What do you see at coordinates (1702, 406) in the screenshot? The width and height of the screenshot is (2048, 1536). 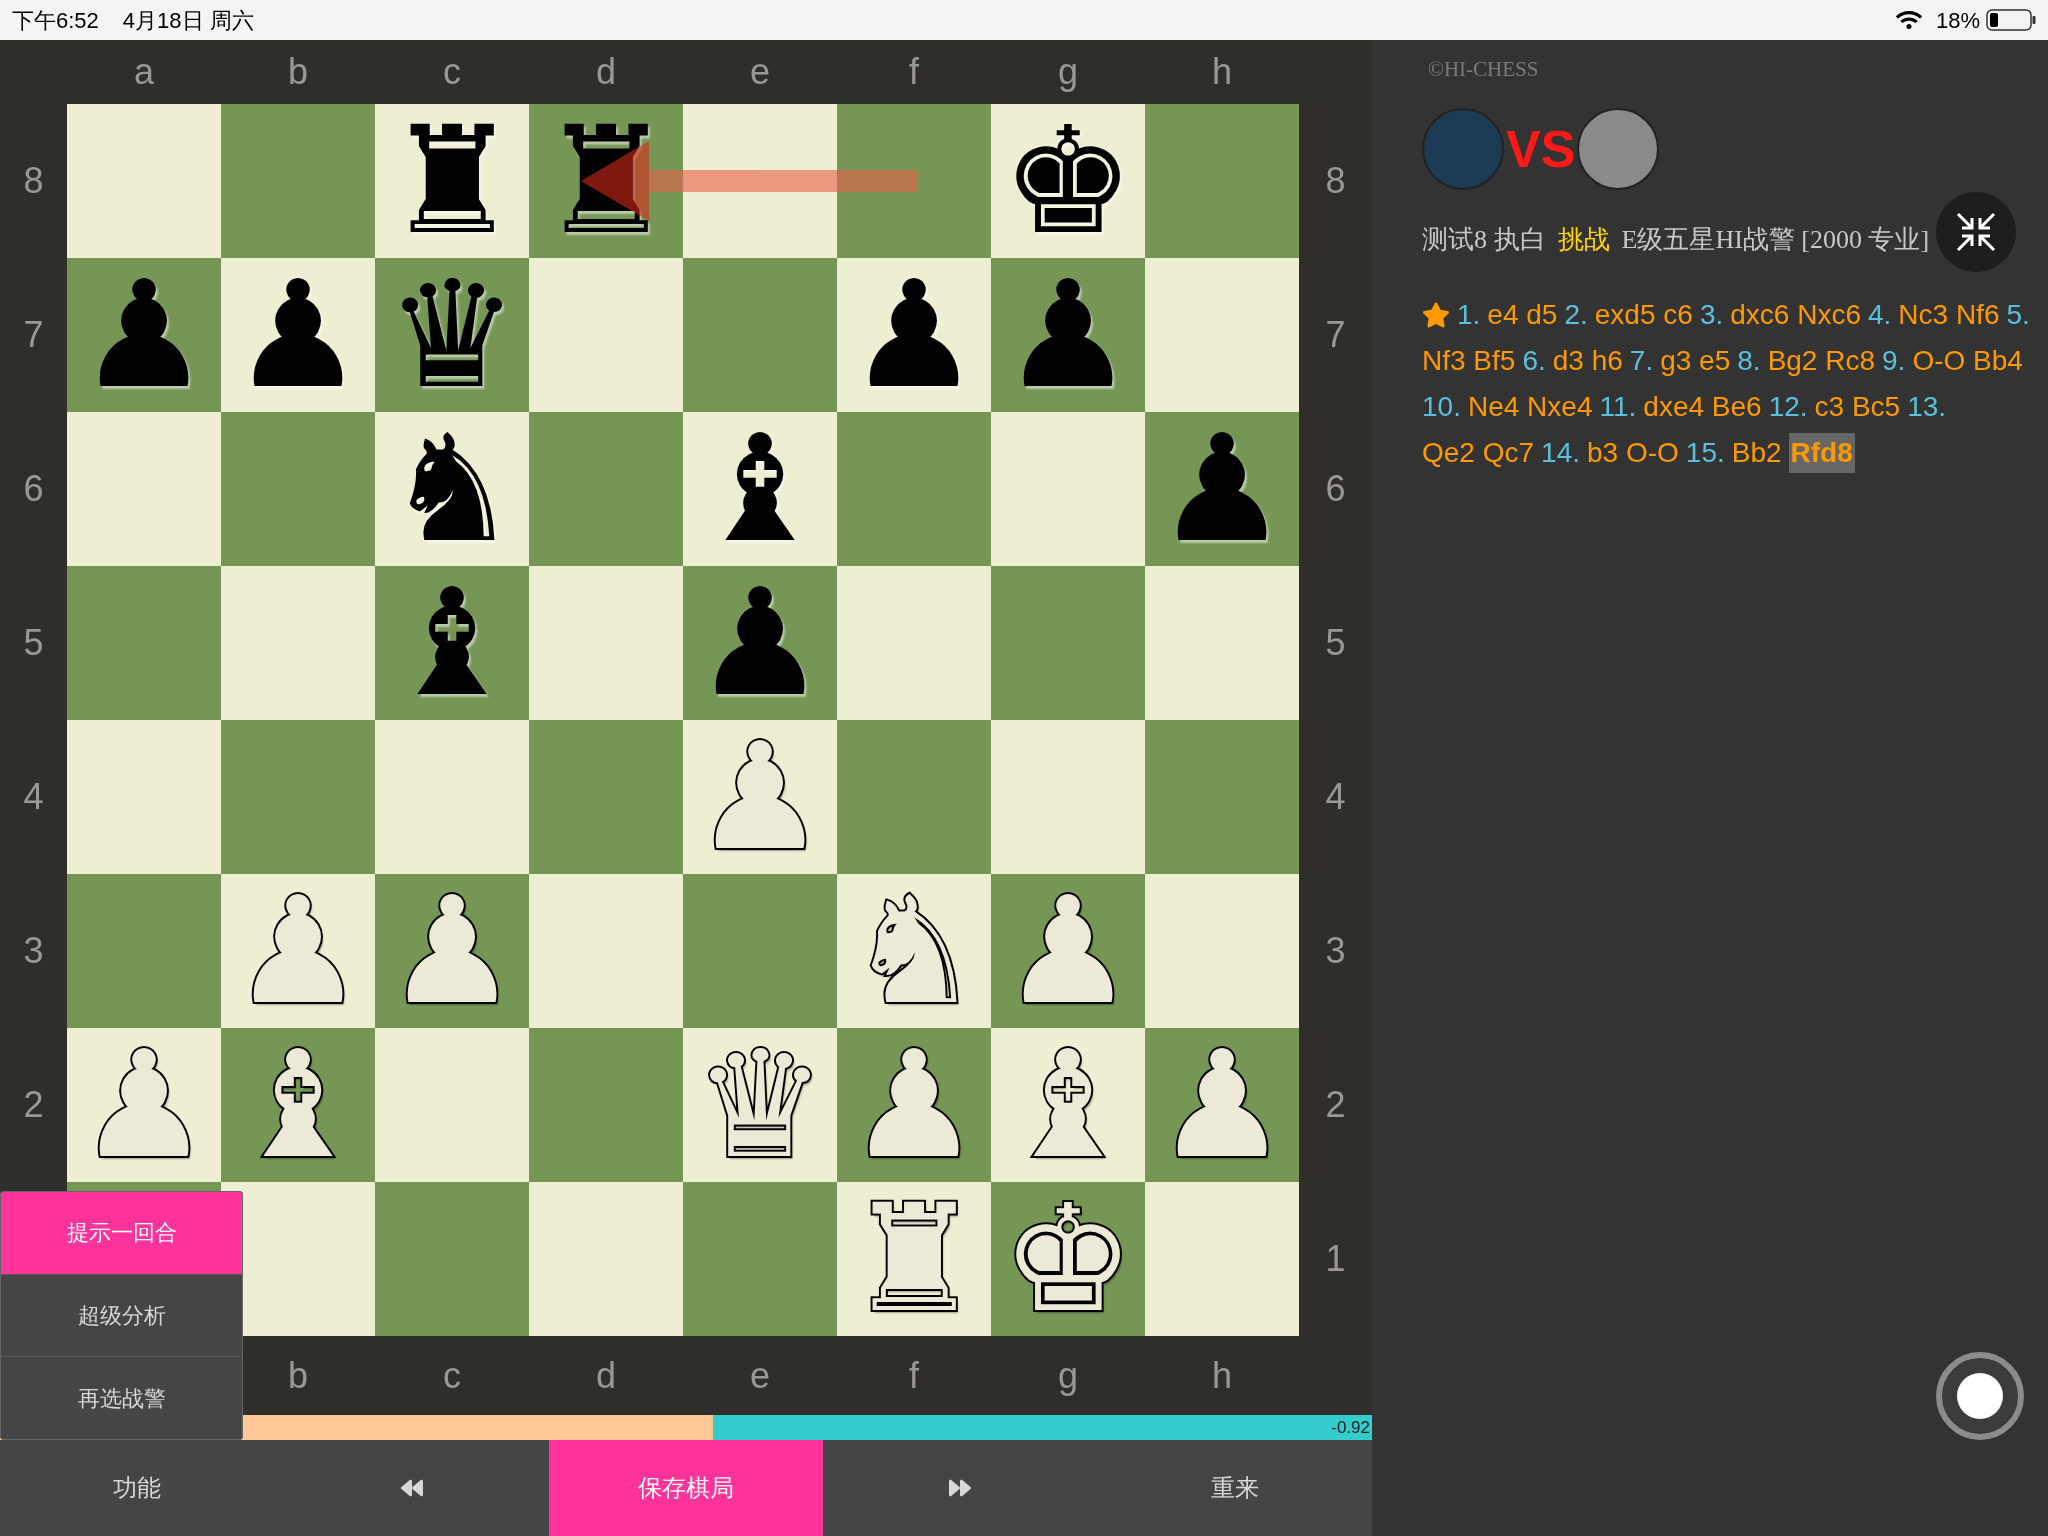 I see `move-text: dxe4 Be6` at bounding box center [1702, 406].